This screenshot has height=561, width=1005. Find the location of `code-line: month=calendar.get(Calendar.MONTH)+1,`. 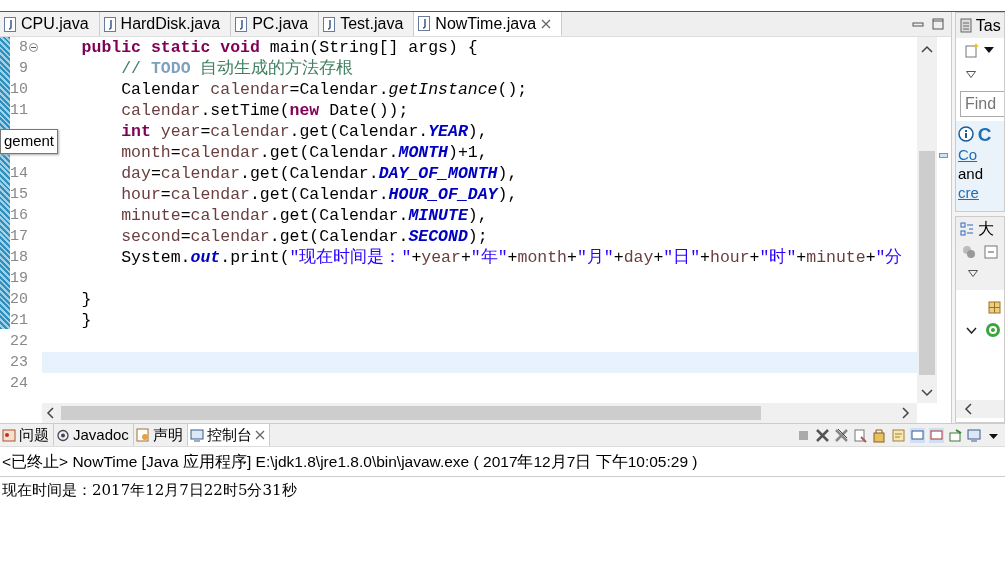

code-line: month=calendar.get(Calendar.MONTH)+1, is located at coordinates (304, 152).